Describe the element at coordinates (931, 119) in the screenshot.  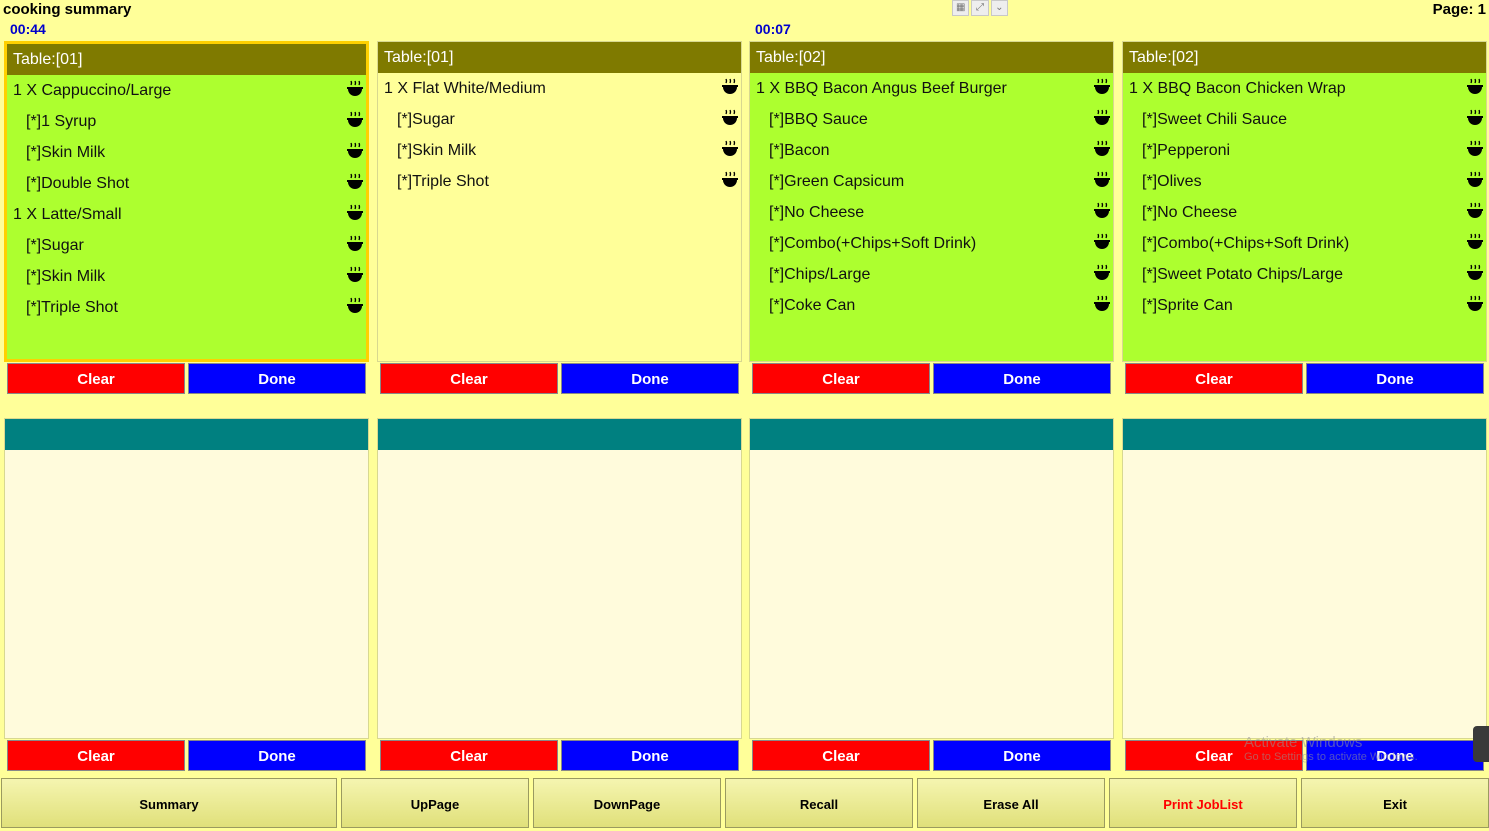
I see `order-modifier: [*]BBQ Sauce` at that location.